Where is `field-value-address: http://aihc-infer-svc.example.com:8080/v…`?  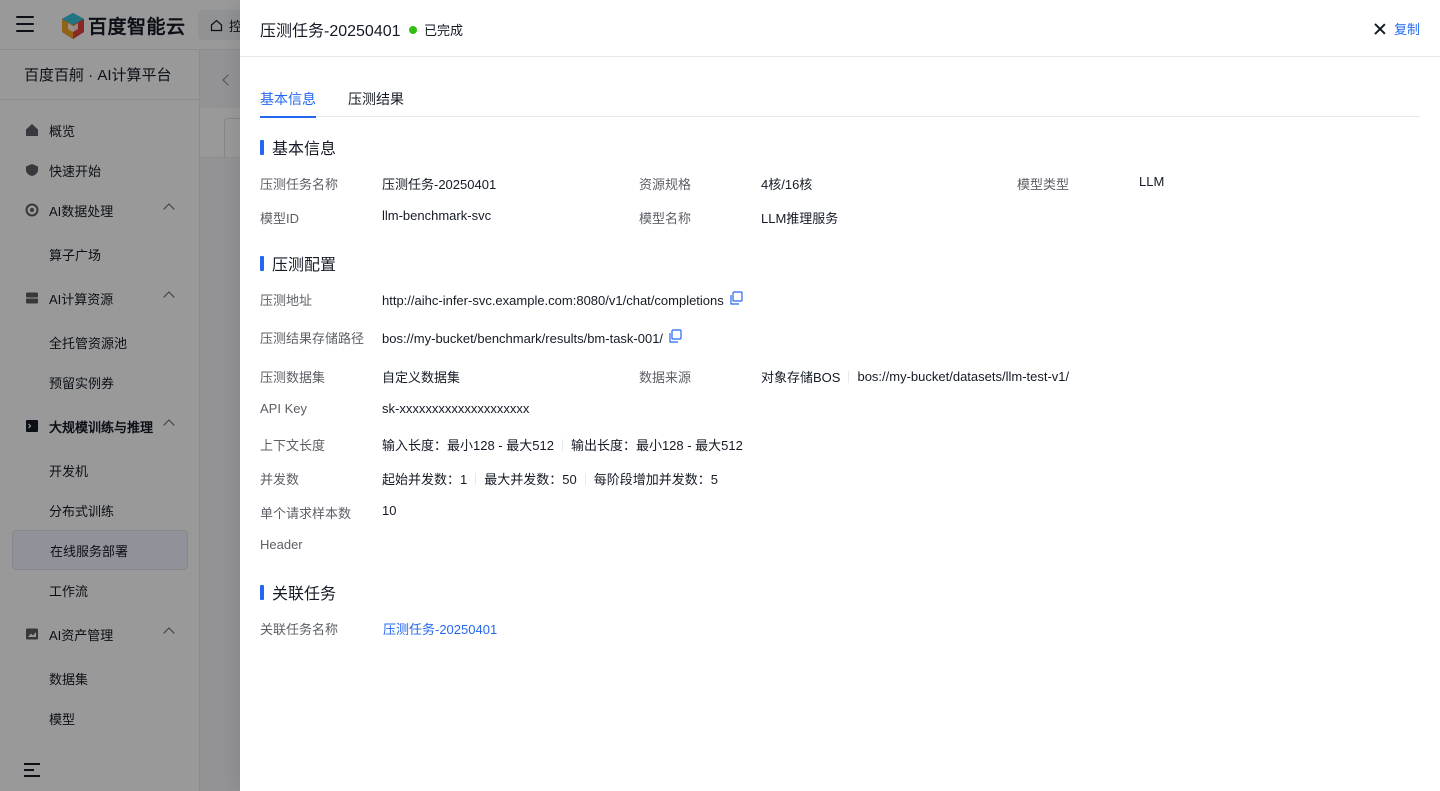
field-value-address: http://aihc-infer-svc.example.com:8080/v… is located at coordinates (562, 299).